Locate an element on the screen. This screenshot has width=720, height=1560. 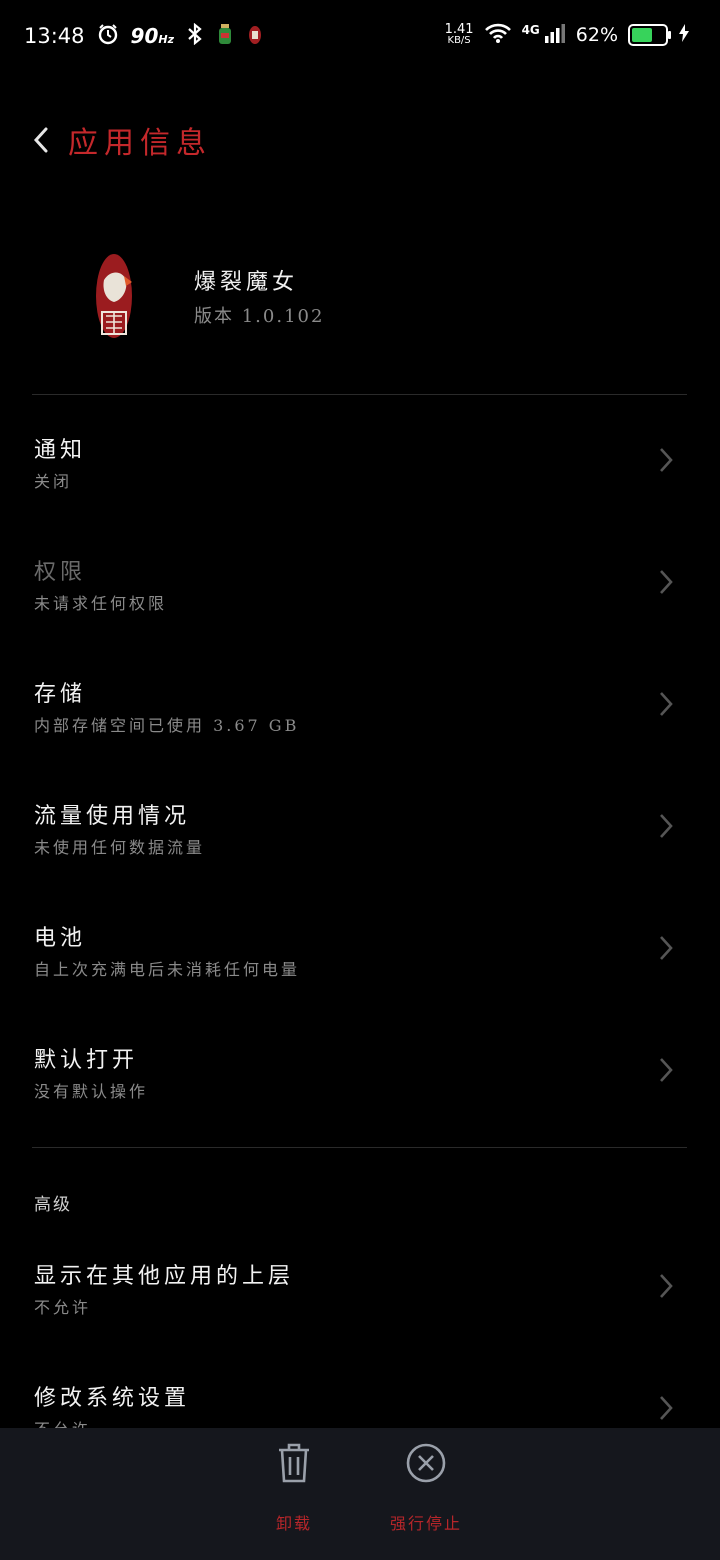
status-time: 13:48 is located at coordinates (54, 36).